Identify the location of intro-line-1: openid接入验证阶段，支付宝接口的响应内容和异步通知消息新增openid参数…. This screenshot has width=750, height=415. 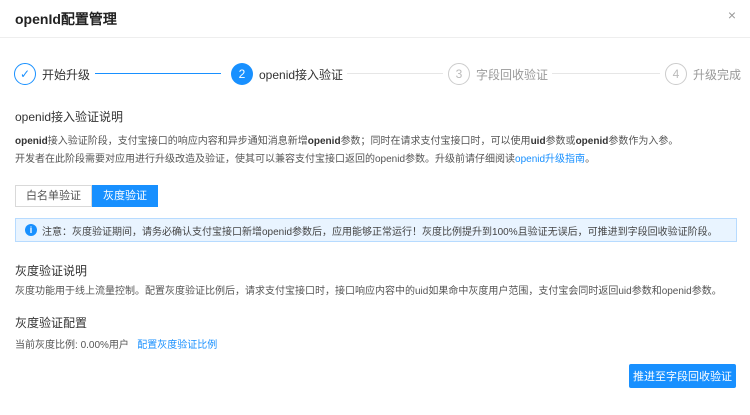
(346, 142).